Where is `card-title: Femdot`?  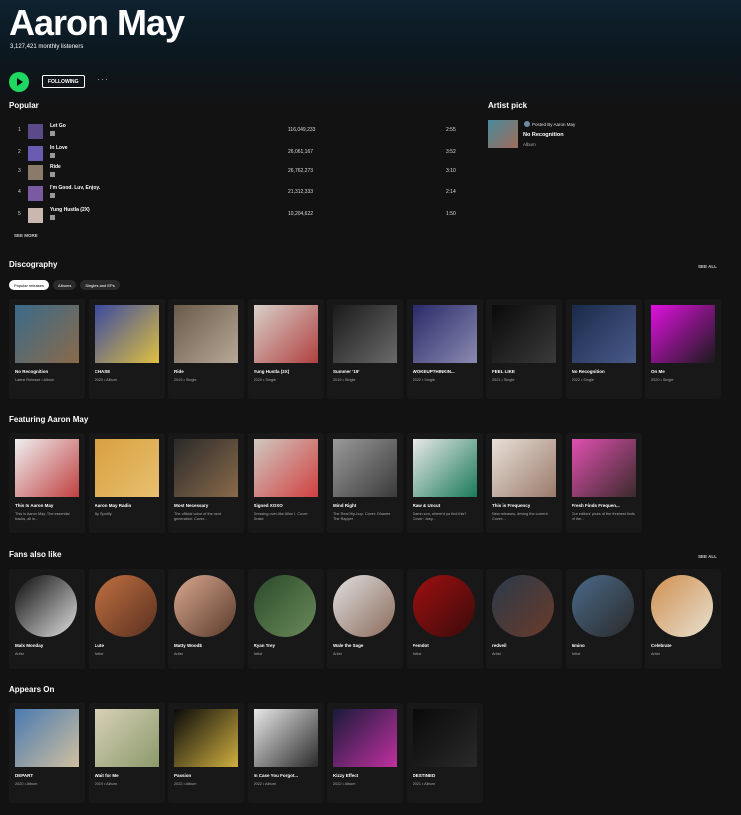 card-title: Femdot is located at coordinates (420, 645).